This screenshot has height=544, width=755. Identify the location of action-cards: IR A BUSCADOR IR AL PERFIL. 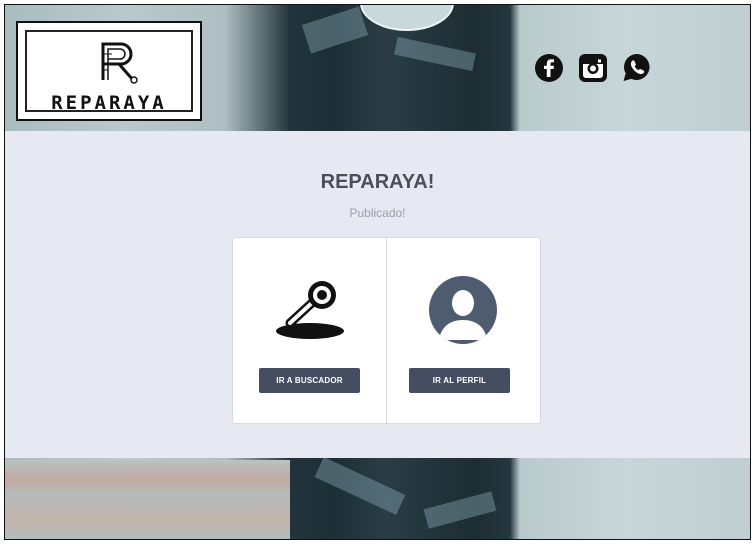
(386, 330).